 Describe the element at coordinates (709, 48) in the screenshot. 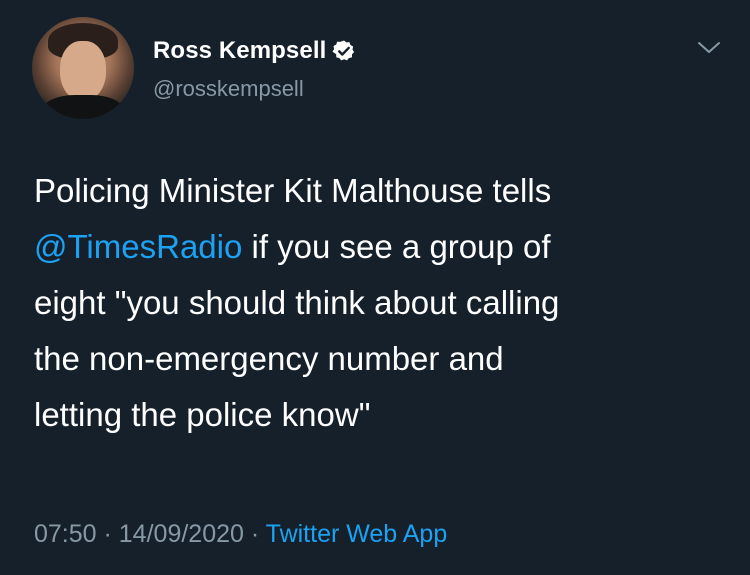

I see `chevron-down-icon` at that location.